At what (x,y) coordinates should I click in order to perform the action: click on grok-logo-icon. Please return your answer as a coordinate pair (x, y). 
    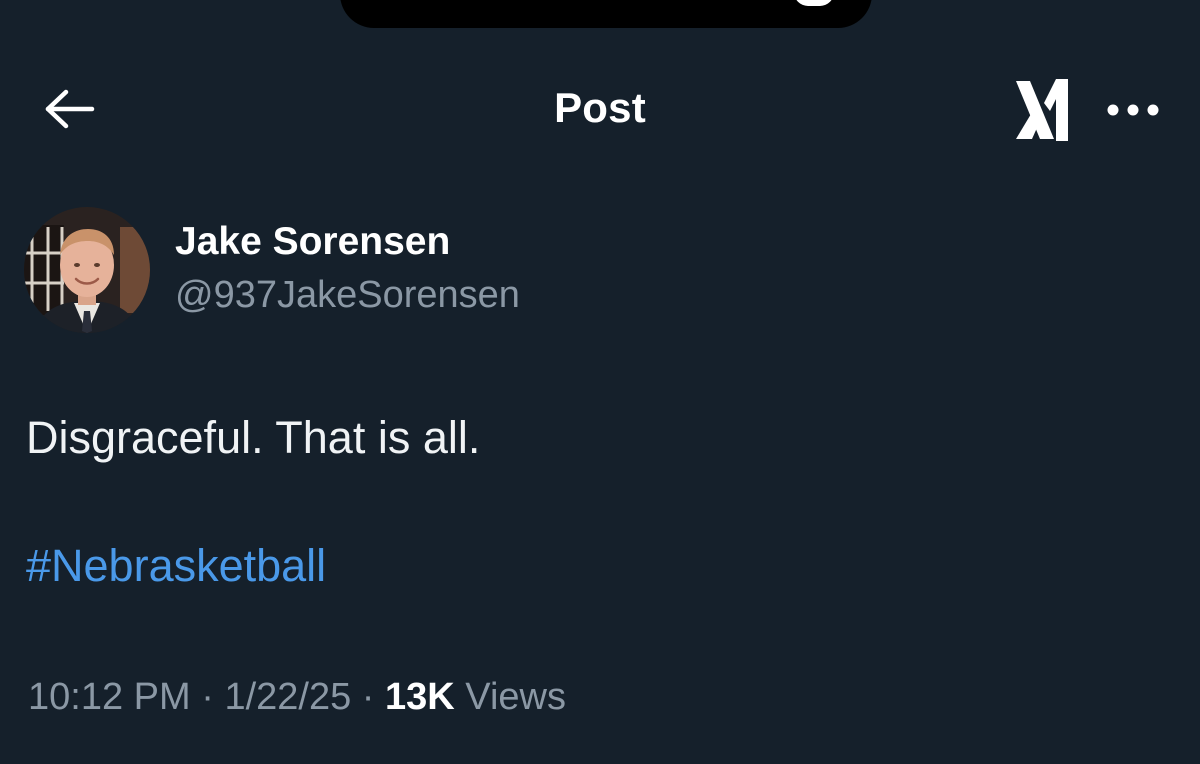
    Looking at the image, I should click on (1042, 110).